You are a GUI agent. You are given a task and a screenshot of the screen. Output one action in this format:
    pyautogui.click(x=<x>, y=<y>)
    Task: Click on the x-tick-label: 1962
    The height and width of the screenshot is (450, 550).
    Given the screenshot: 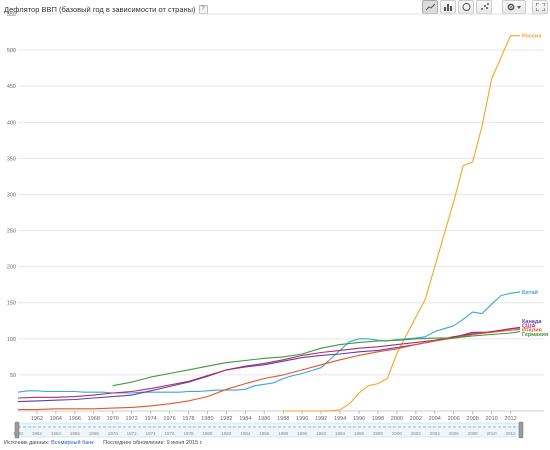 What is the action you would take?
    pyautogui.click(x=37, y=419)
    